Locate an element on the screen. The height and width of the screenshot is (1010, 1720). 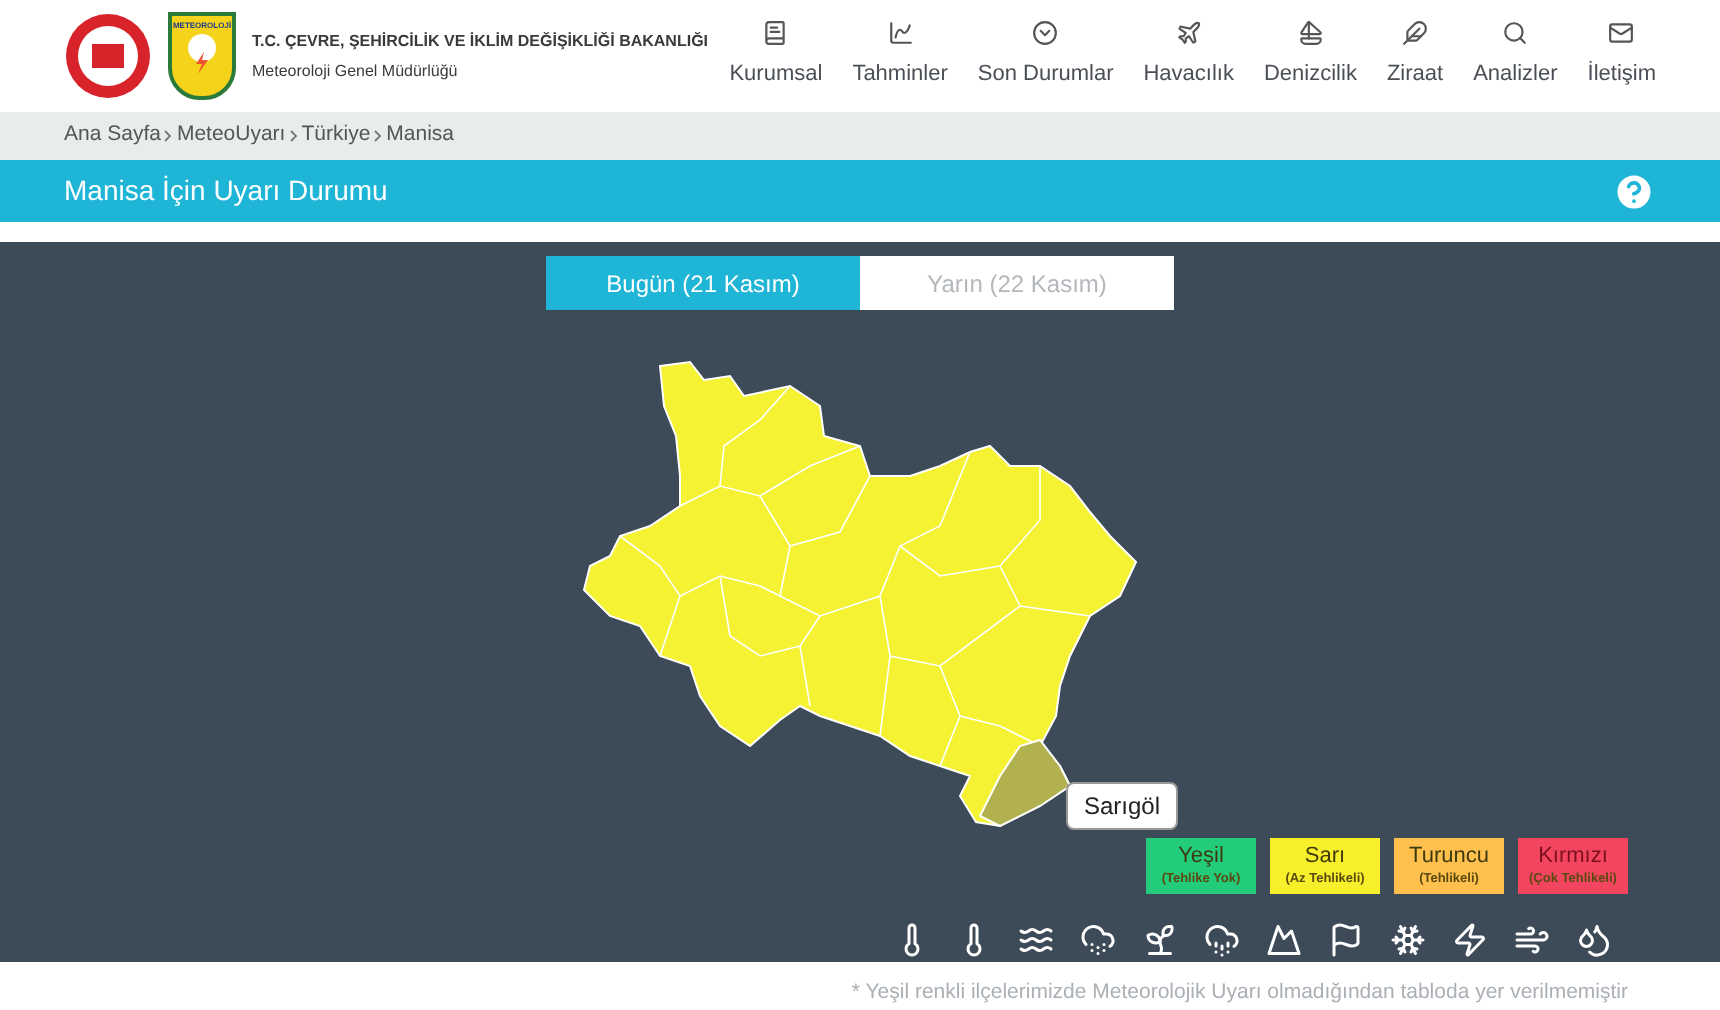
nav-link: Analizler is located at coordinates (1515, 56).